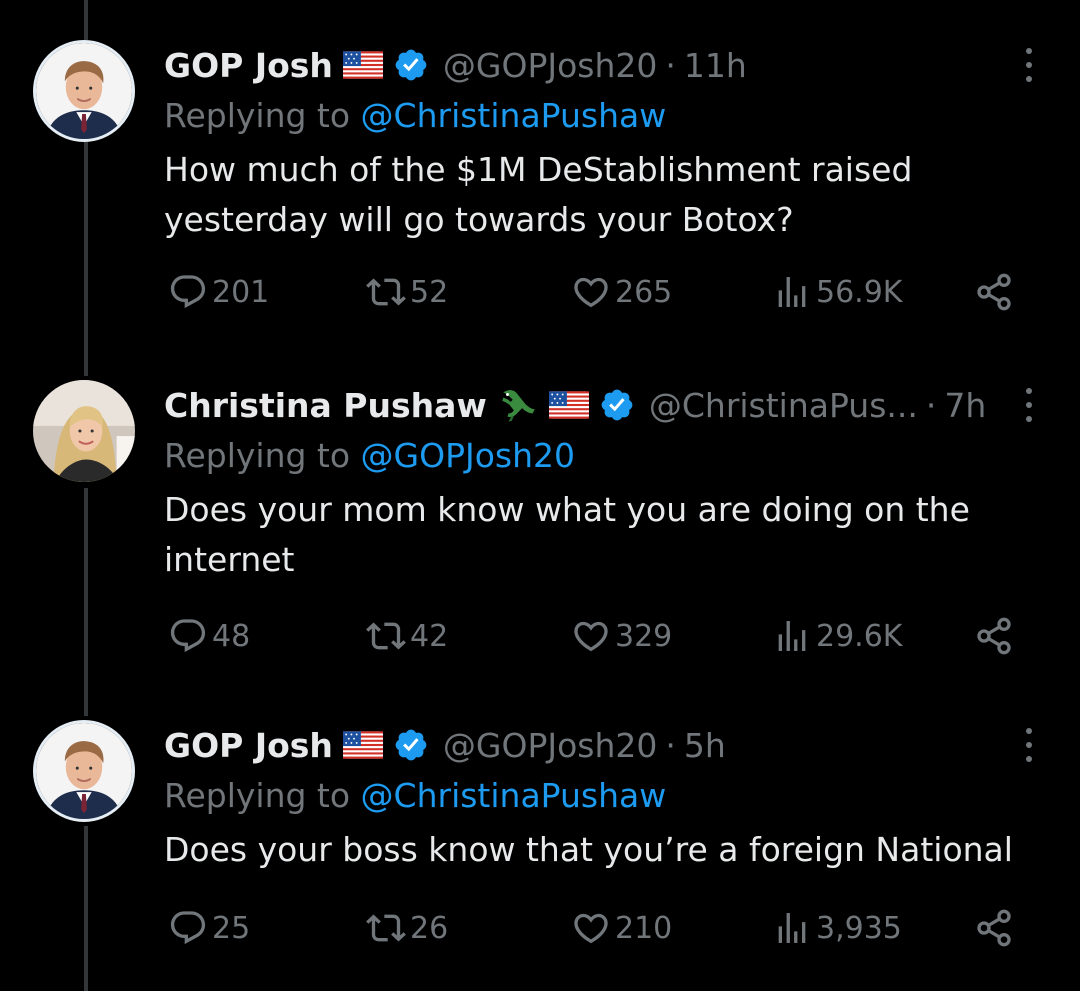 The height and width of the screenshot is (991, 1080). What do you see at coordinates (604, 456) in the screenshot?
I see `replying-to: Replying to @GOPJosh20` at bounding box center [604, 456].